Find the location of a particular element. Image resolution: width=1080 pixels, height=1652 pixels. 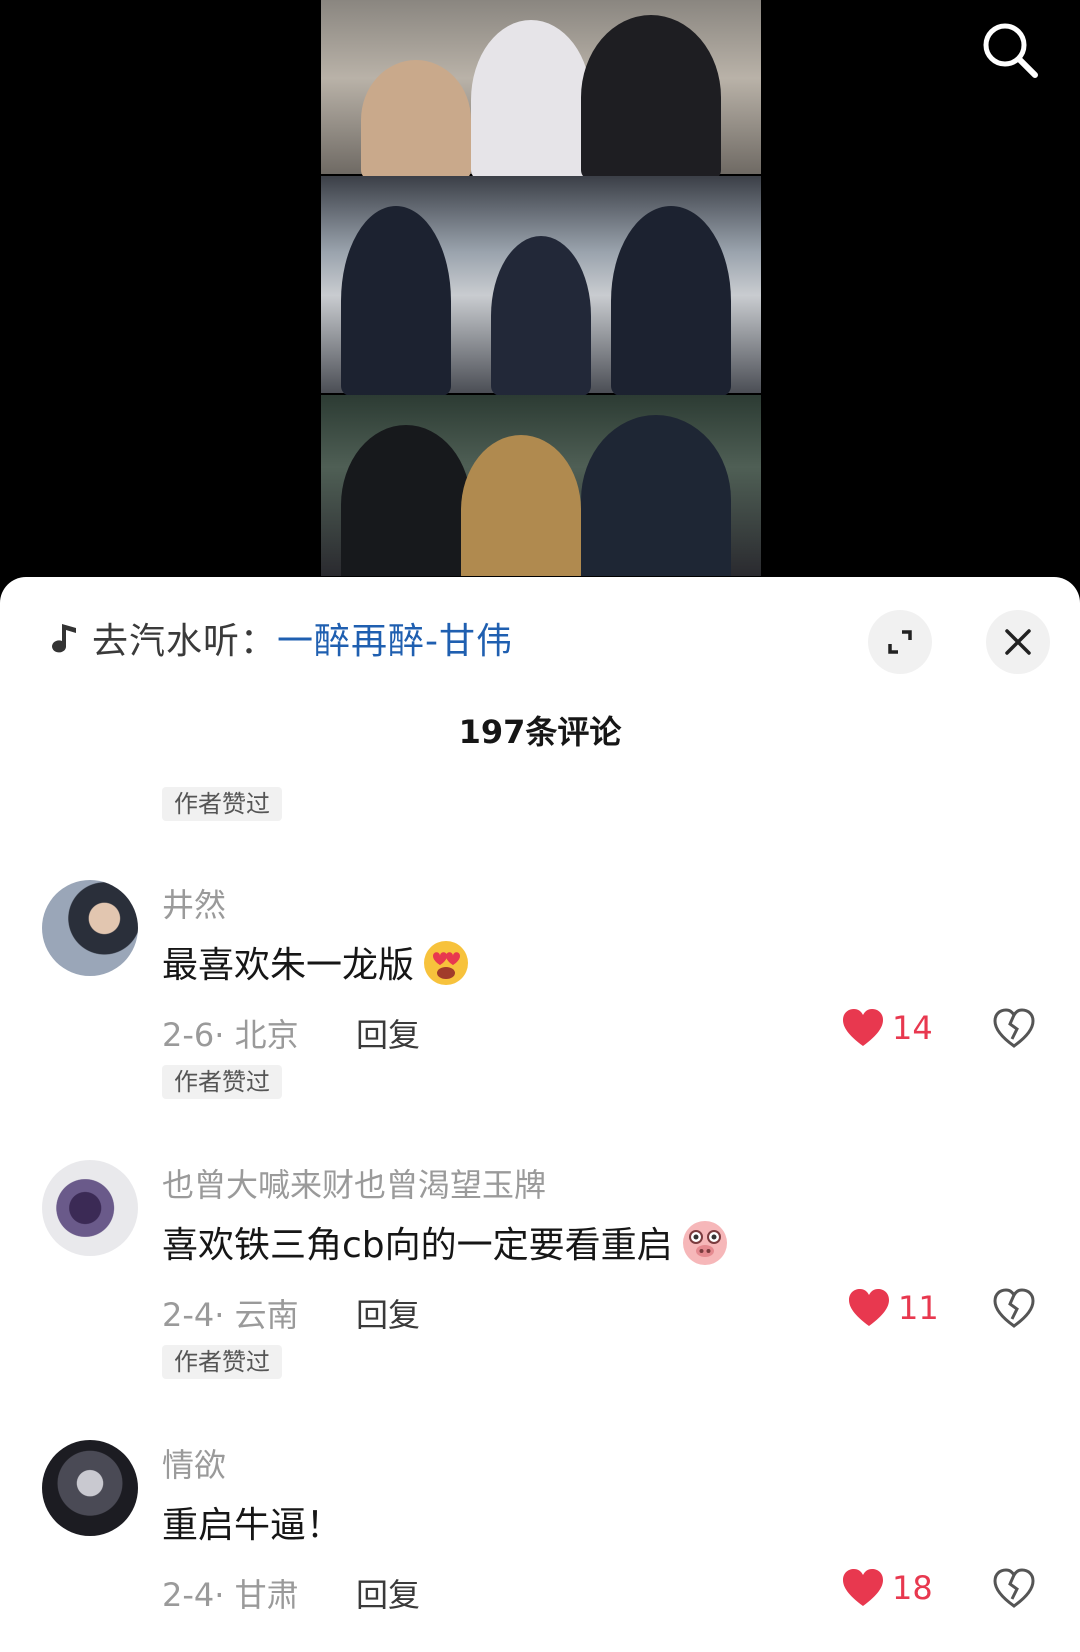

comment-date-location: 2-4· 甘肃 is located at coordinates (230, 1595).